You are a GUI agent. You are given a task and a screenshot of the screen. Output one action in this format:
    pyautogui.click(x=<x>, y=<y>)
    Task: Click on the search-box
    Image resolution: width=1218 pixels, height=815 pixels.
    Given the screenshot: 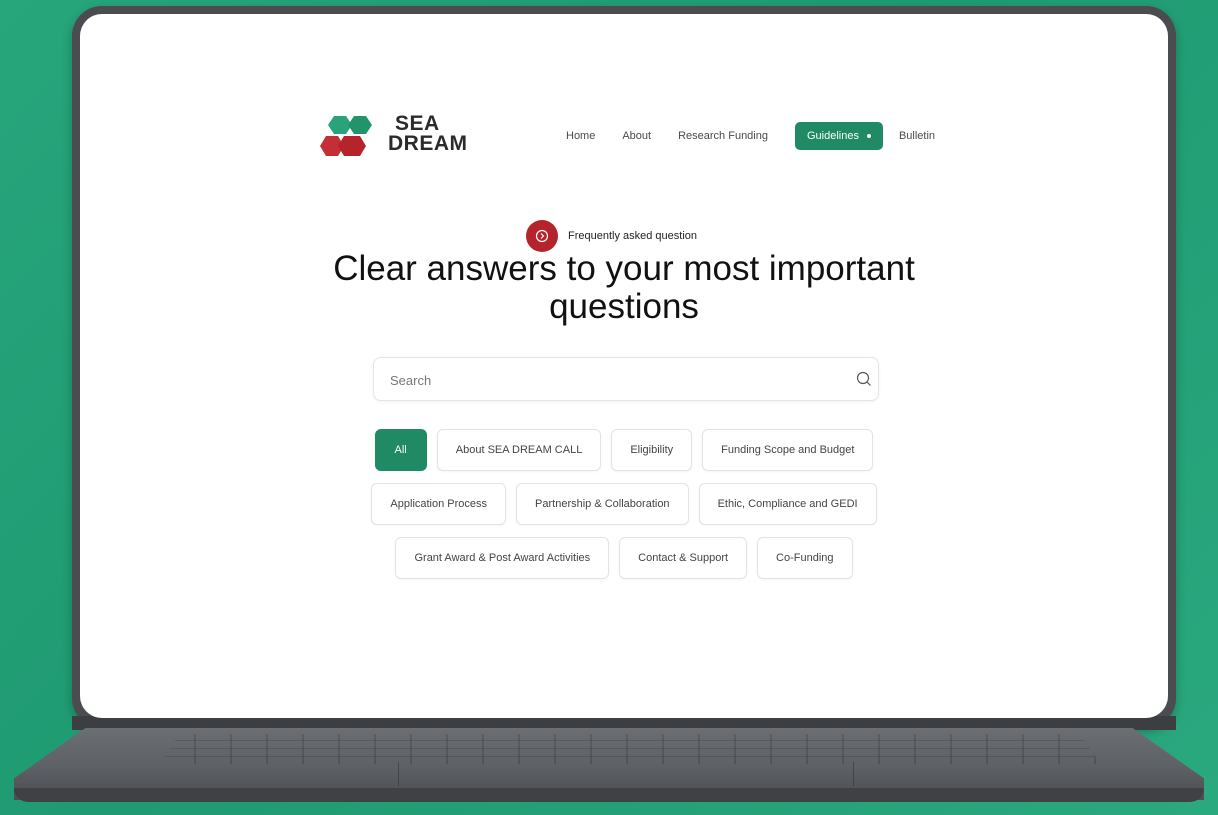 What is the action you would take?
    pyautogui.click(x=626, y=379)
    